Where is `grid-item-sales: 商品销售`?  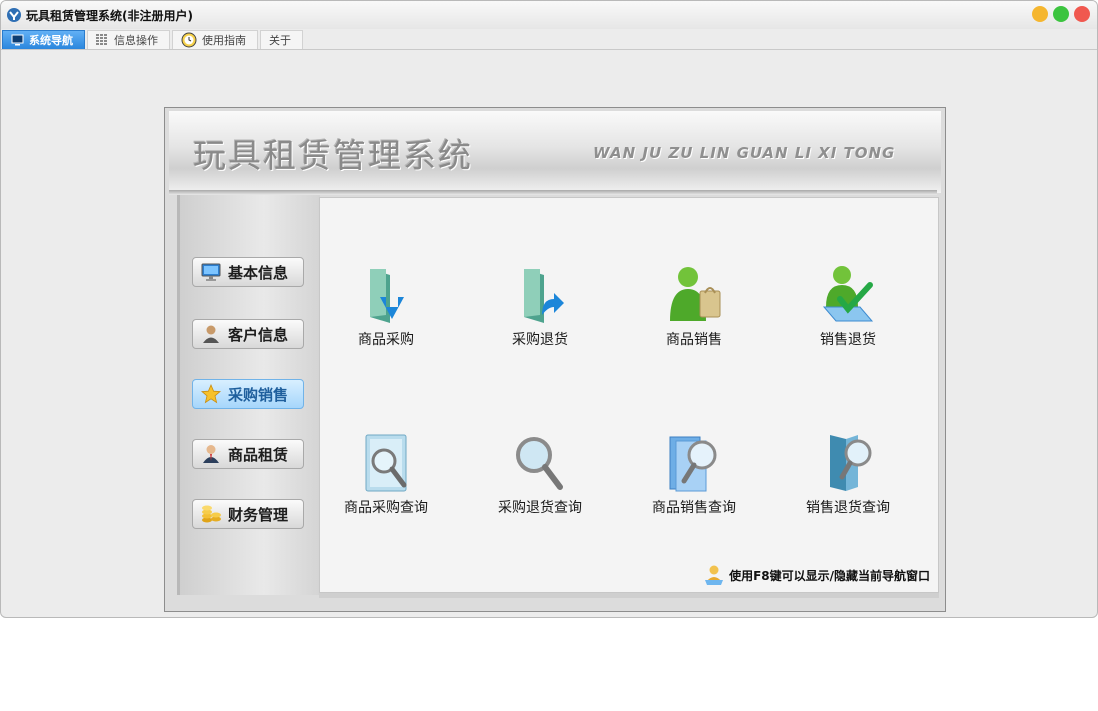 grid-item-sales: 商品销售 is located at coordinates (694, 306).